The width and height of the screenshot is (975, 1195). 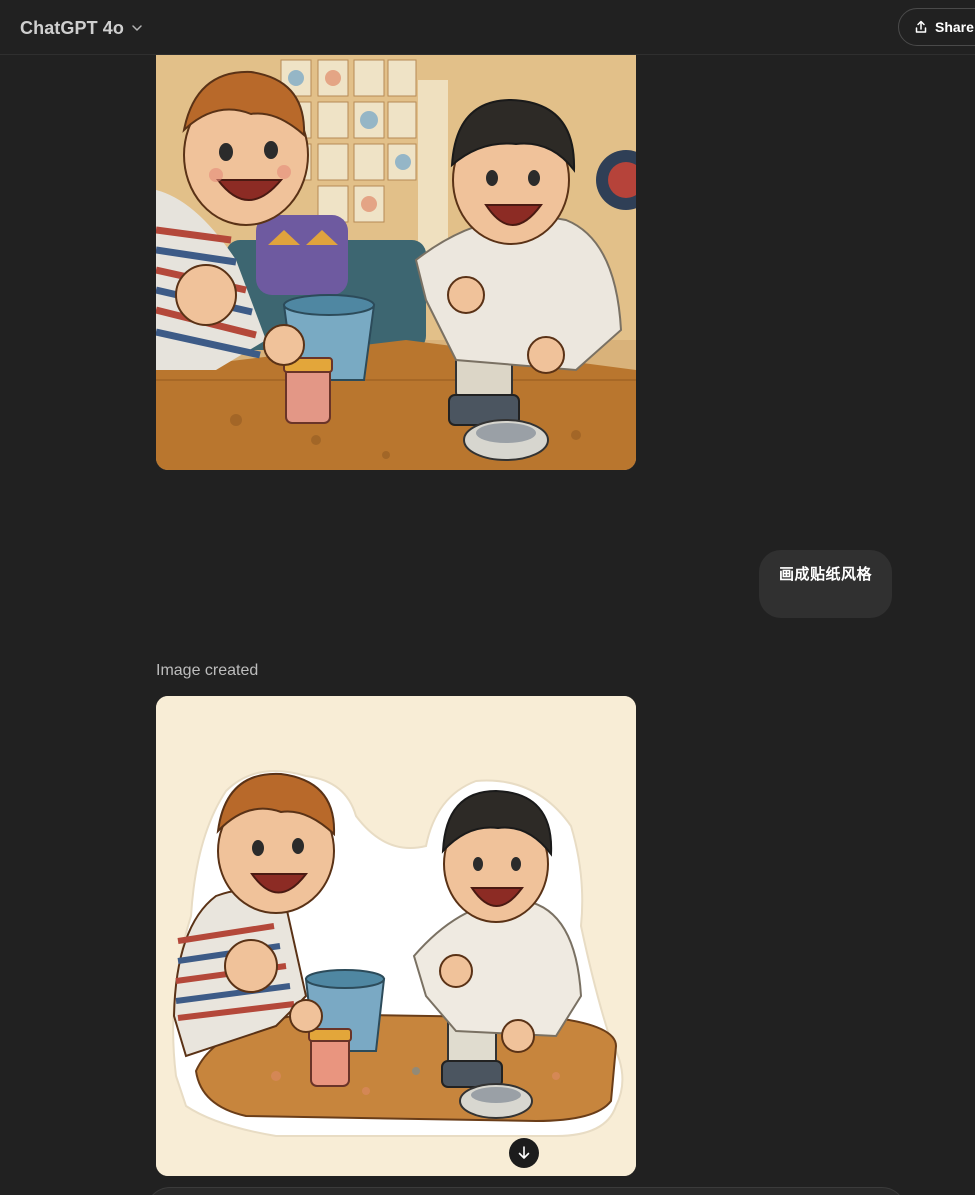 What do you see at coordinates (137, 28) in the screenshot?
I see `chevron-down-icon` at bounding box center [137, 28].